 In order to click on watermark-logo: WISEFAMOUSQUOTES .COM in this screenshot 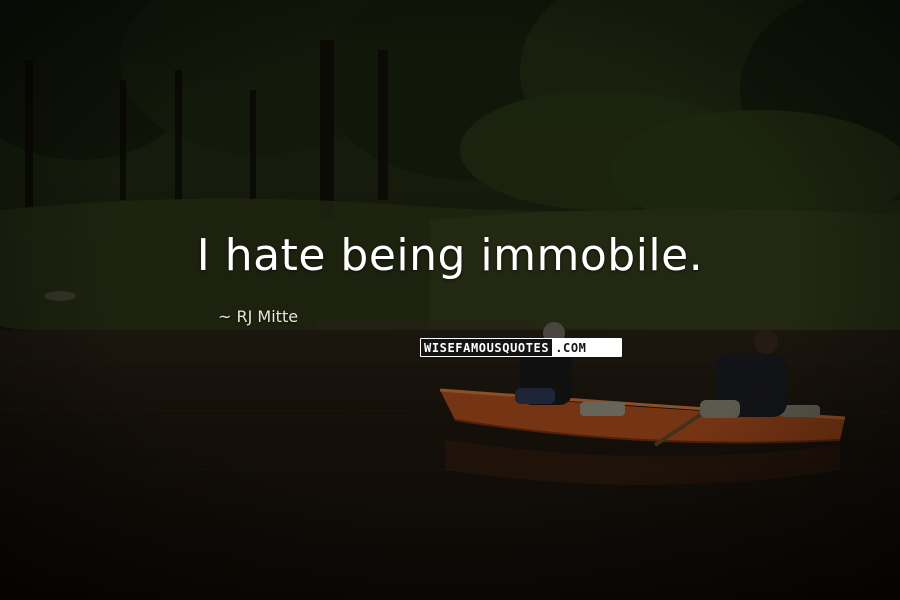, I will do `click(521, 347)`.